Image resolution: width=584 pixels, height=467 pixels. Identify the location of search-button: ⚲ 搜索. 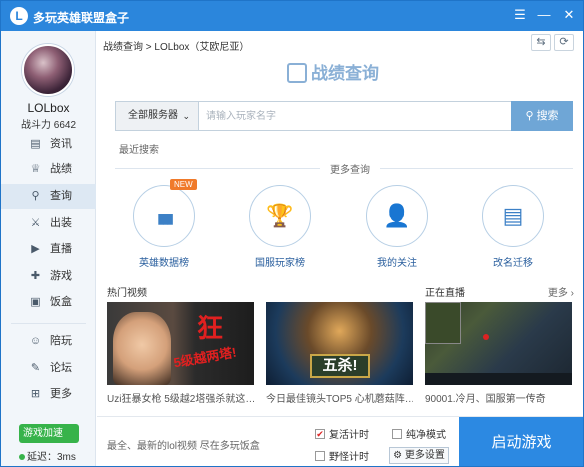
(542, 116).